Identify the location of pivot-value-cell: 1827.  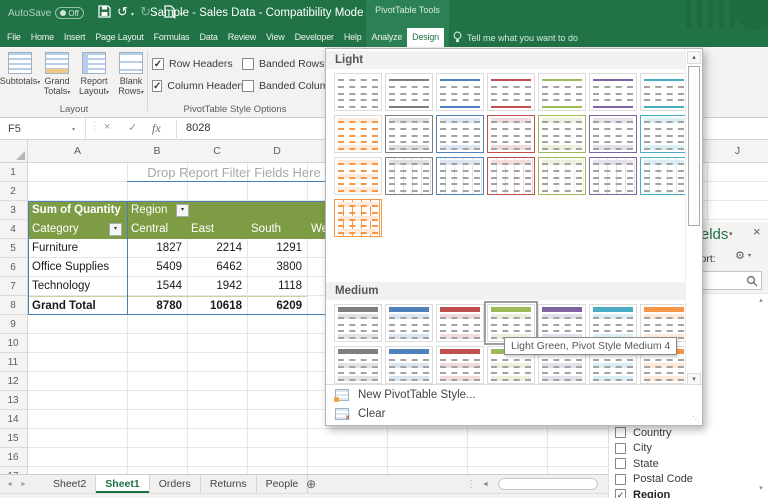
(157, 248).